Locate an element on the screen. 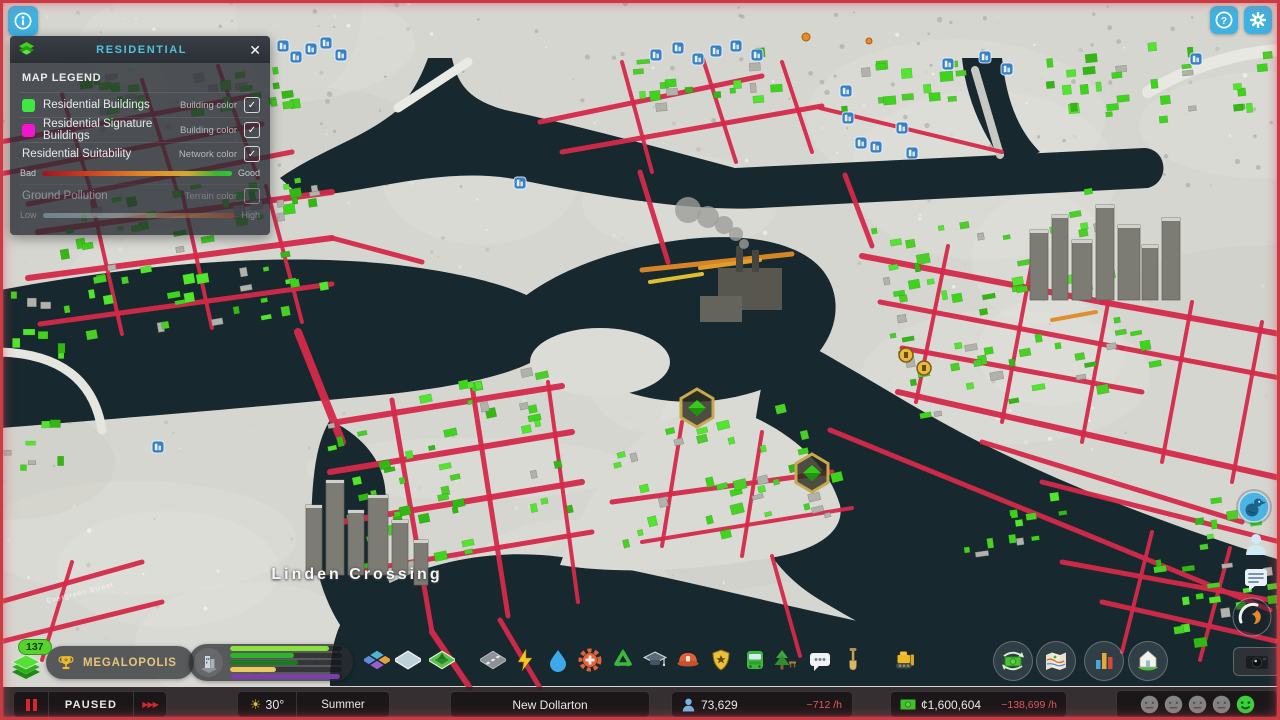 The width and height of the screenshot is (1280, 720). settings-button is located at coordinates (1258, 20).